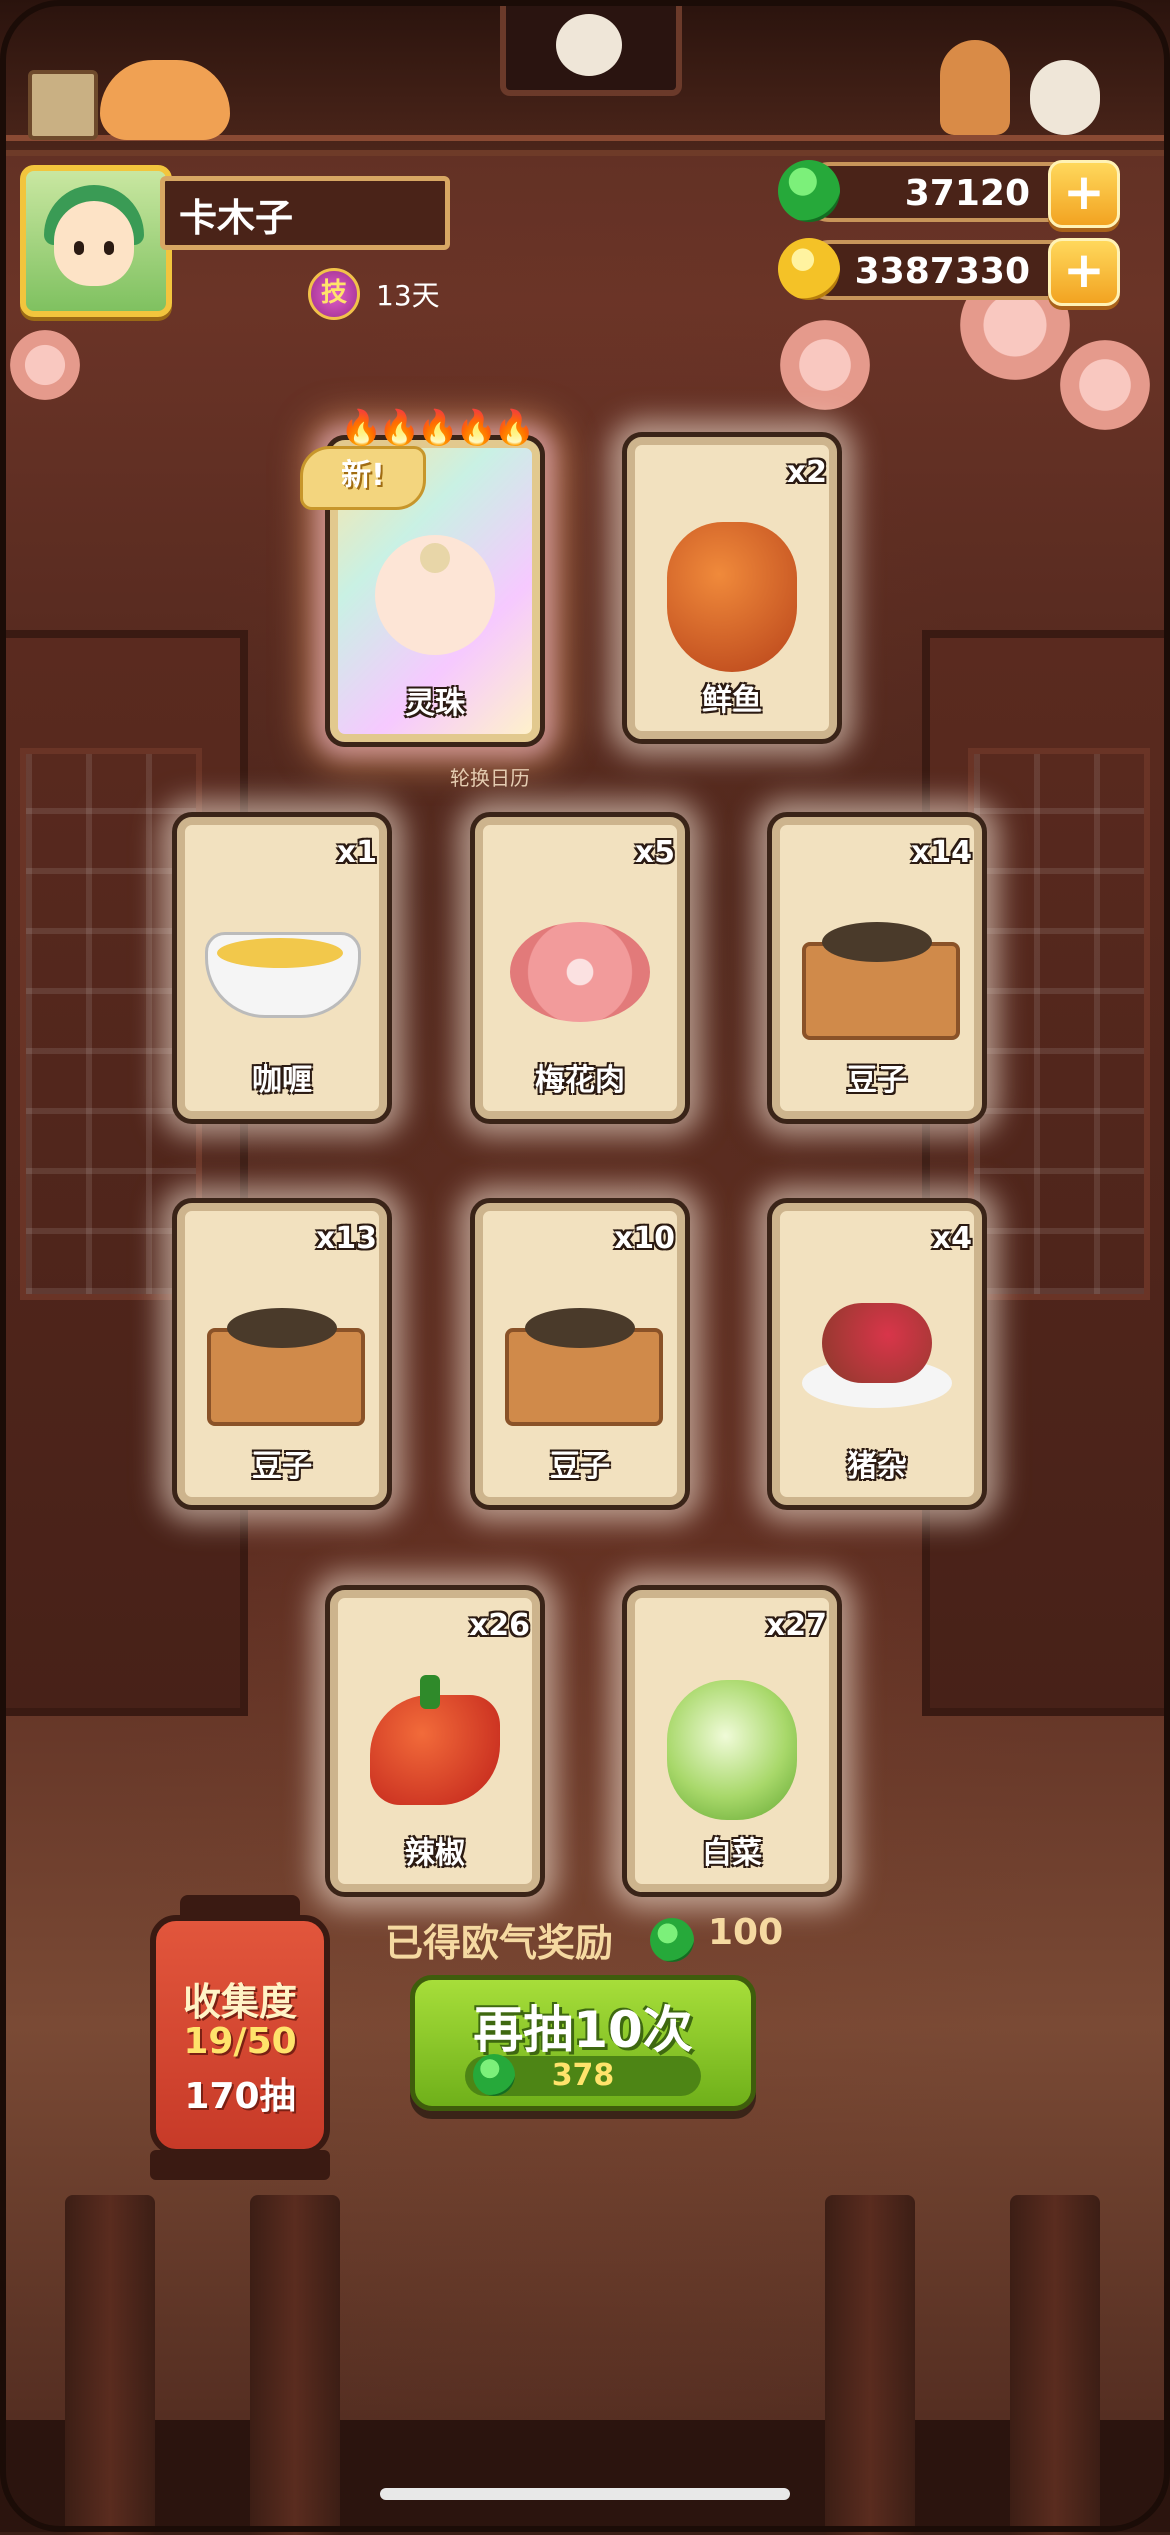  Describe the element at coordinates (654, 852) in the screenshot. I see `card-count: x5` at that location.